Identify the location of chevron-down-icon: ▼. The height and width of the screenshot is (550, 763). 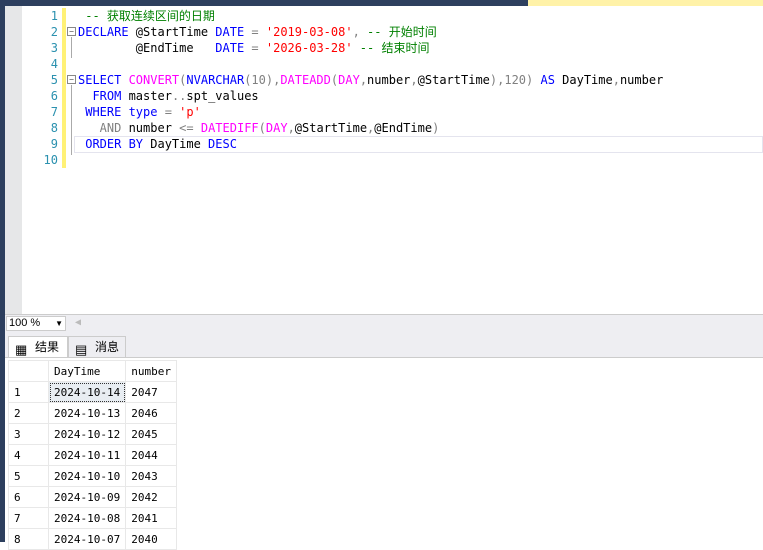
(59, 323).